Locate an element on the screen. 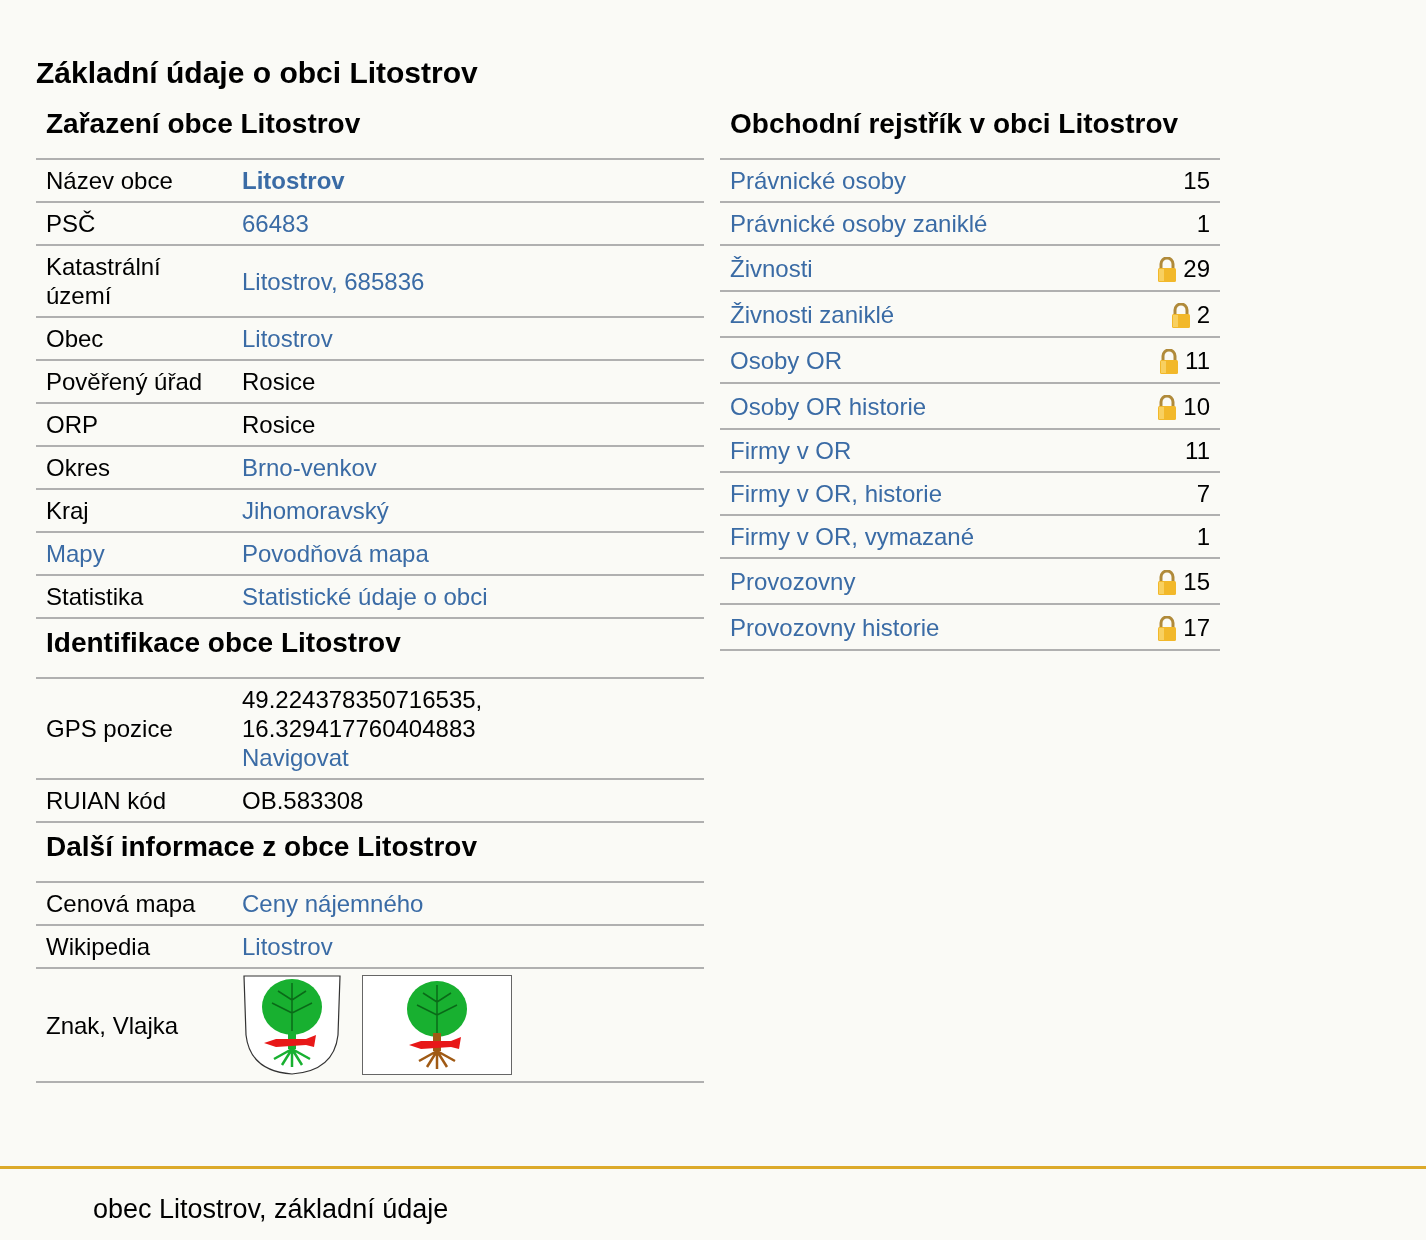 This screenshot has width=1426, height=1240. row-label: Okres is located at coordinates (78, 467).